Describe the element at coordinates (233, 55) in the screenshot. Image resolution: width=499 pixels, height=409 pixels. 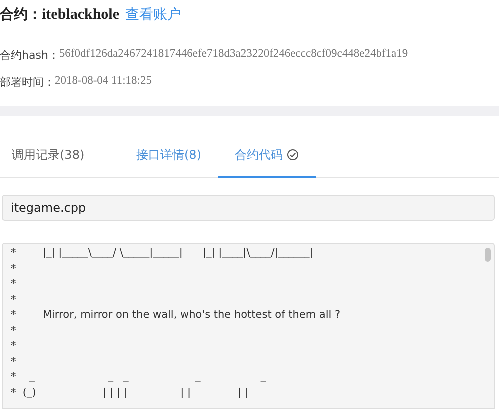
I see `info-value: 56f0df126da2467241817446efe718d3a23220f246eccc8cf09c448e24bf1a19` at that location.